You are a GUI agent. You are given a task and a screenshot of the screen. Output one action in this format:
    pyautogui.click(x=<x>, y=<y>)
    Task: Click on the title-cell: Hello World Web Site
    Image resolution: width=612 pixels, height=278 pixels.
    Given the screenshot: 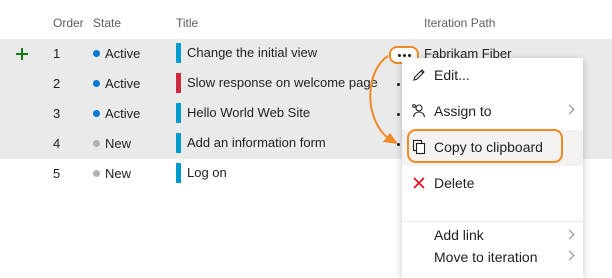 What is the action you would take?
    pyautogui.click(x=243, y=113)
    